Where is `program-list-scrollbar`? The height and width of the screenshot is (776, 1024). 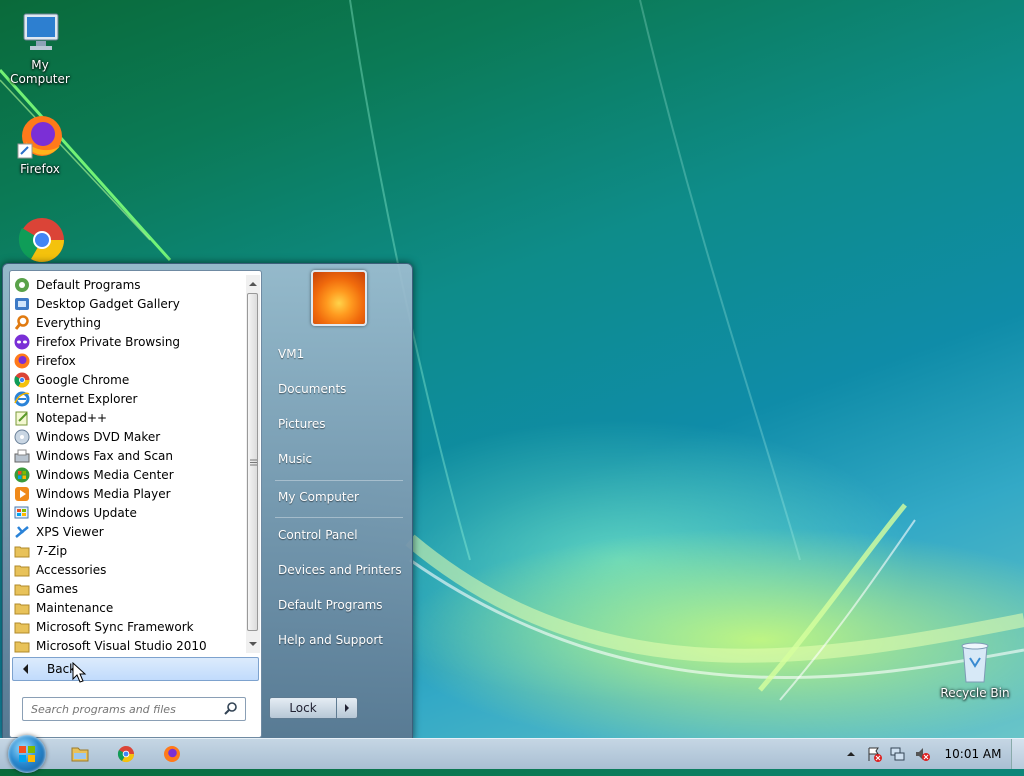
program-list-scrollbar is located at coordinates (253, 464).